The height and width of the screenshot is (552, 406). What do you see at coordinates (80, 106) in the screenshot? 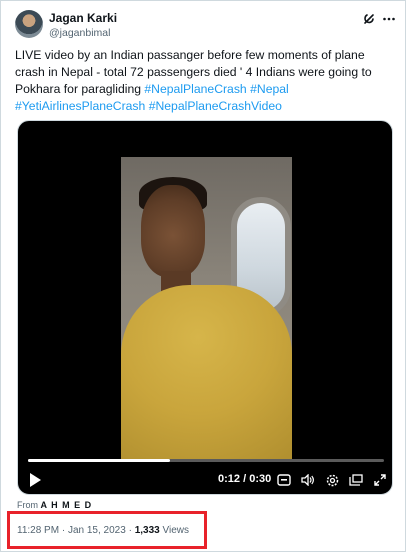
I see `hashtag-link: #YetiAirlinesPlaneCrash` at bounding box center [80, 106].